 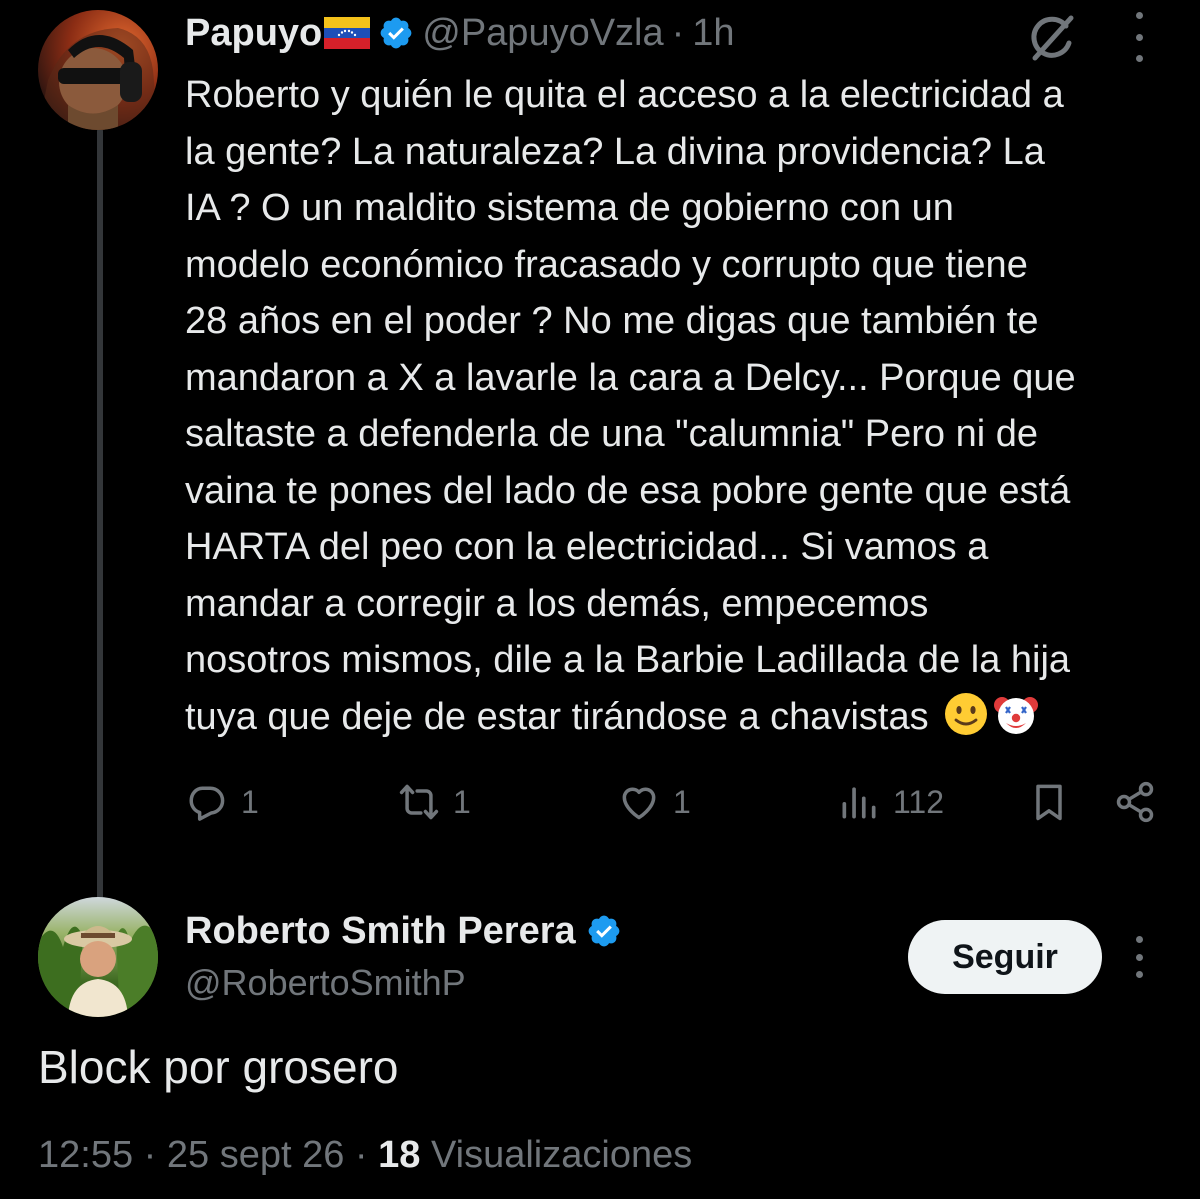 I want to click on repost-button: 1, so click(x=434, y=802).